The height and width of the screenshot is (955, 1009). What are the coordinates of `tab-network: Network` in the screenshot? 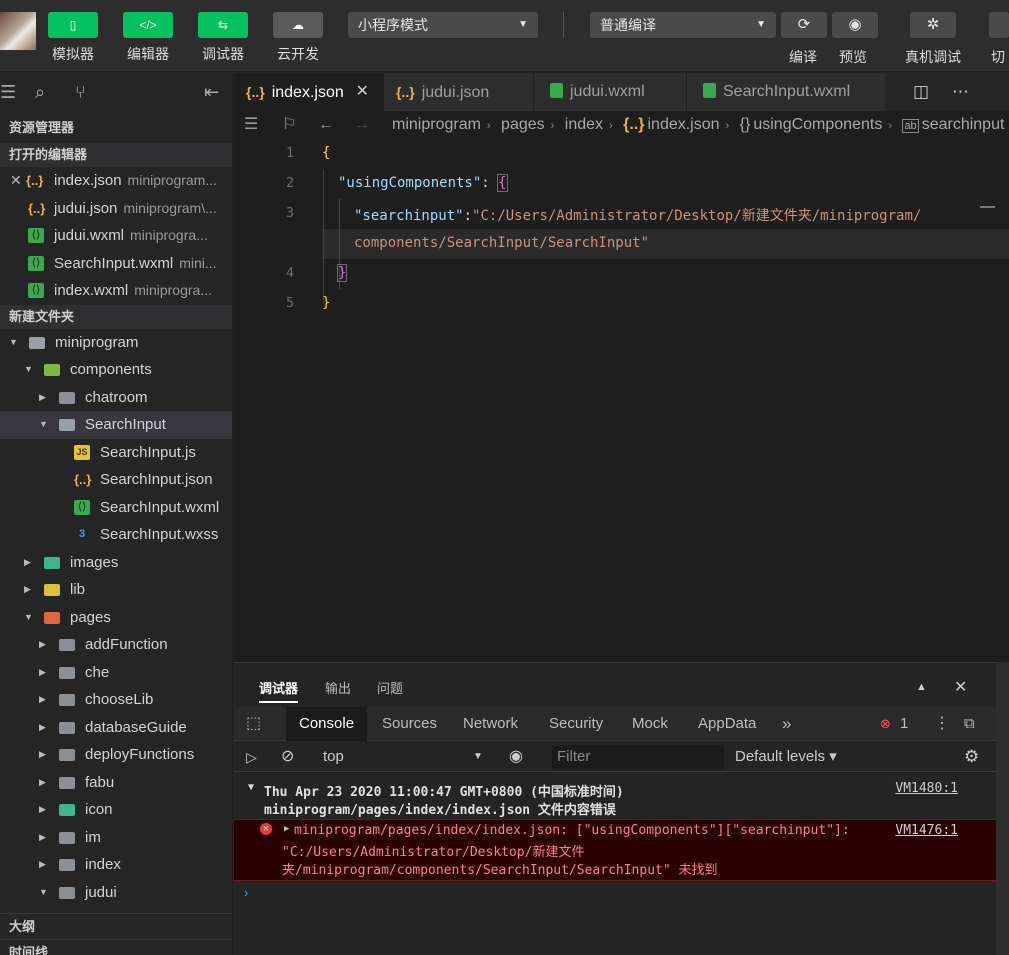 It's located at (490, 724).